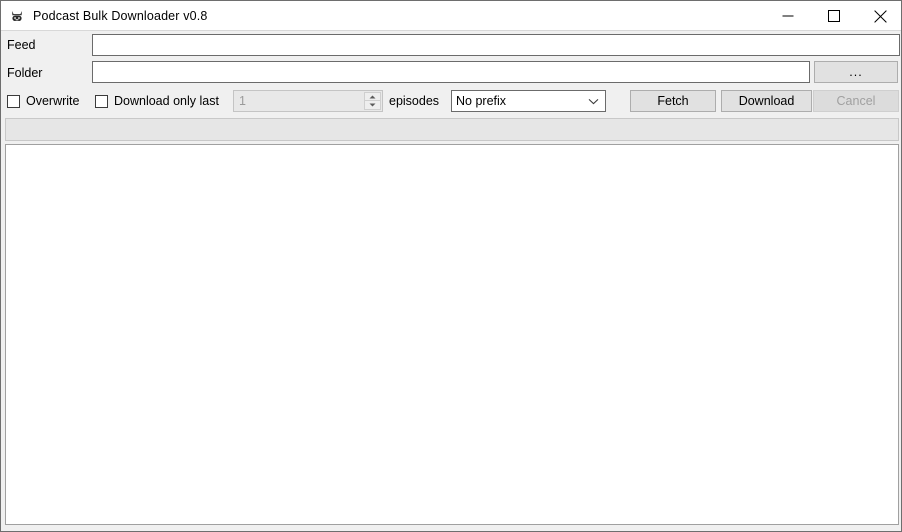 Image resolution: width=902 pixels, height=532 pixels. I want to click on spinner-down-icon, so click(372, 105).